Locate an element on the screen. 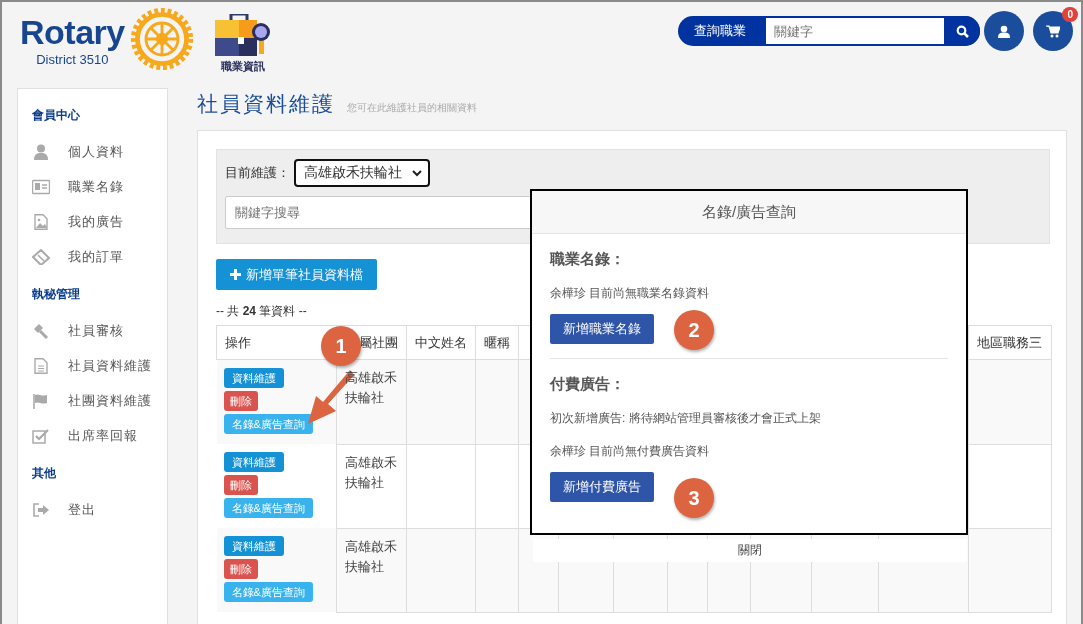  section-heading: 付費廣告： is located at coordinates (588, 384).